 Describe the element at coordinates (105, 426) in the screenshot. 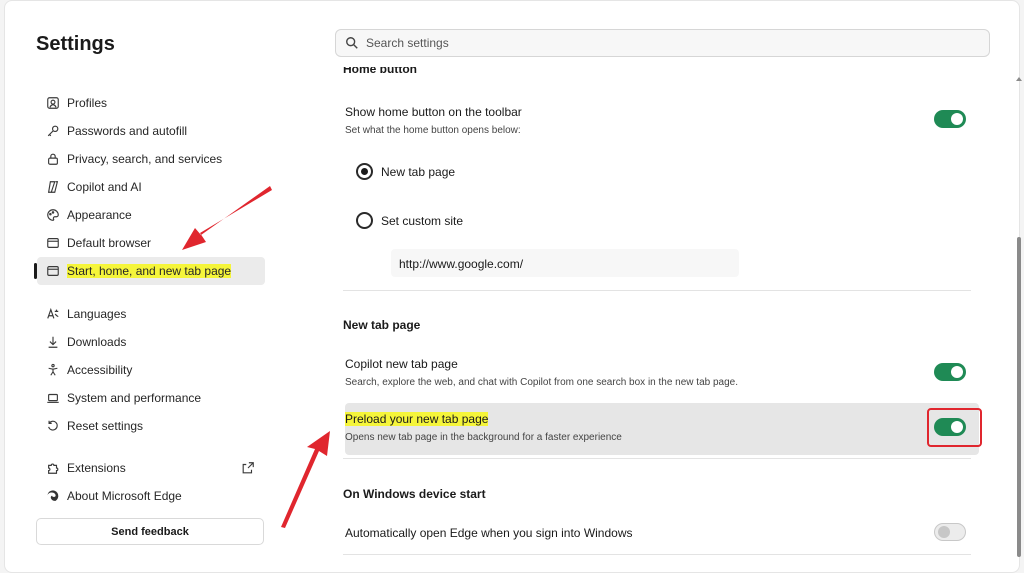

I see `sidebar-item-label: Reset settings` at that location.